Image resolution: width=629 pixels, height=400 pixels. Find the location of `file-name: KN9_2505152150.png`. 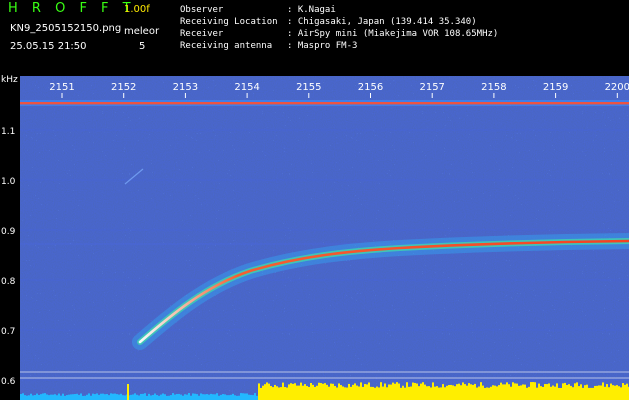

file-name: KN9_2505152150.png is located at coordinates (66, 28).